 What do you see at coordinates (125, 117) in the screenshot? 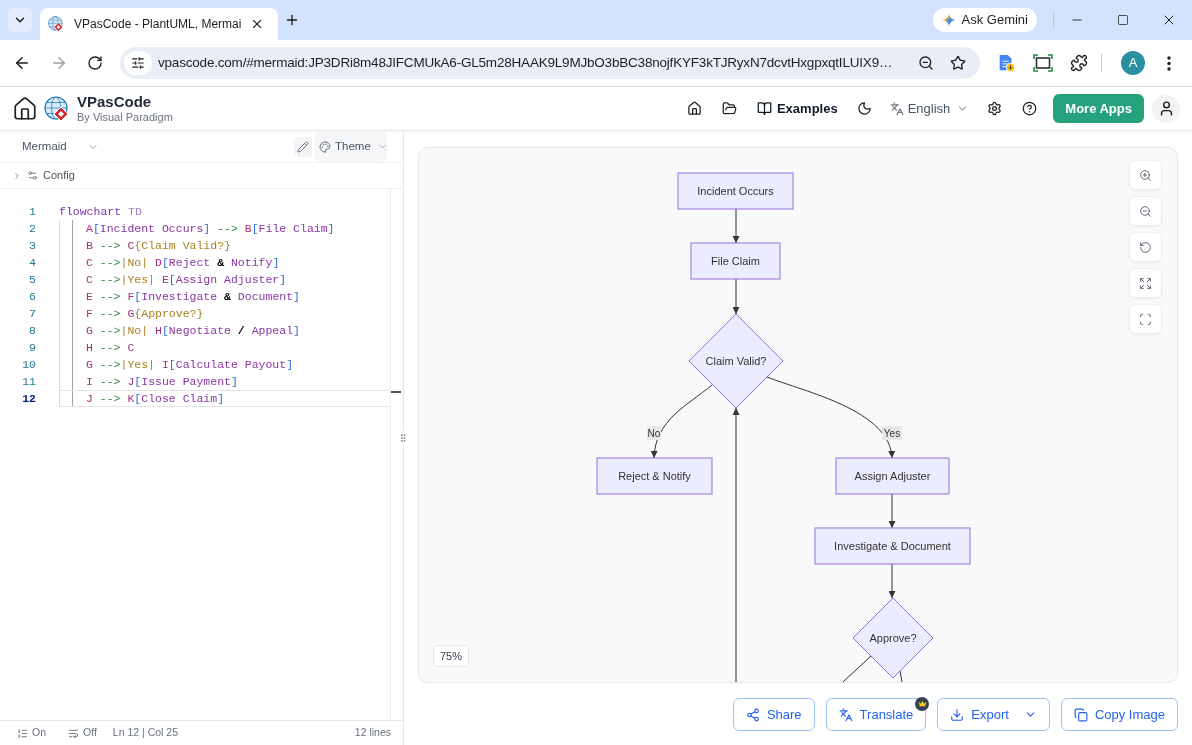
I see `brand-tagline: By Visual Paradigm` at bounding box center [125, 117].